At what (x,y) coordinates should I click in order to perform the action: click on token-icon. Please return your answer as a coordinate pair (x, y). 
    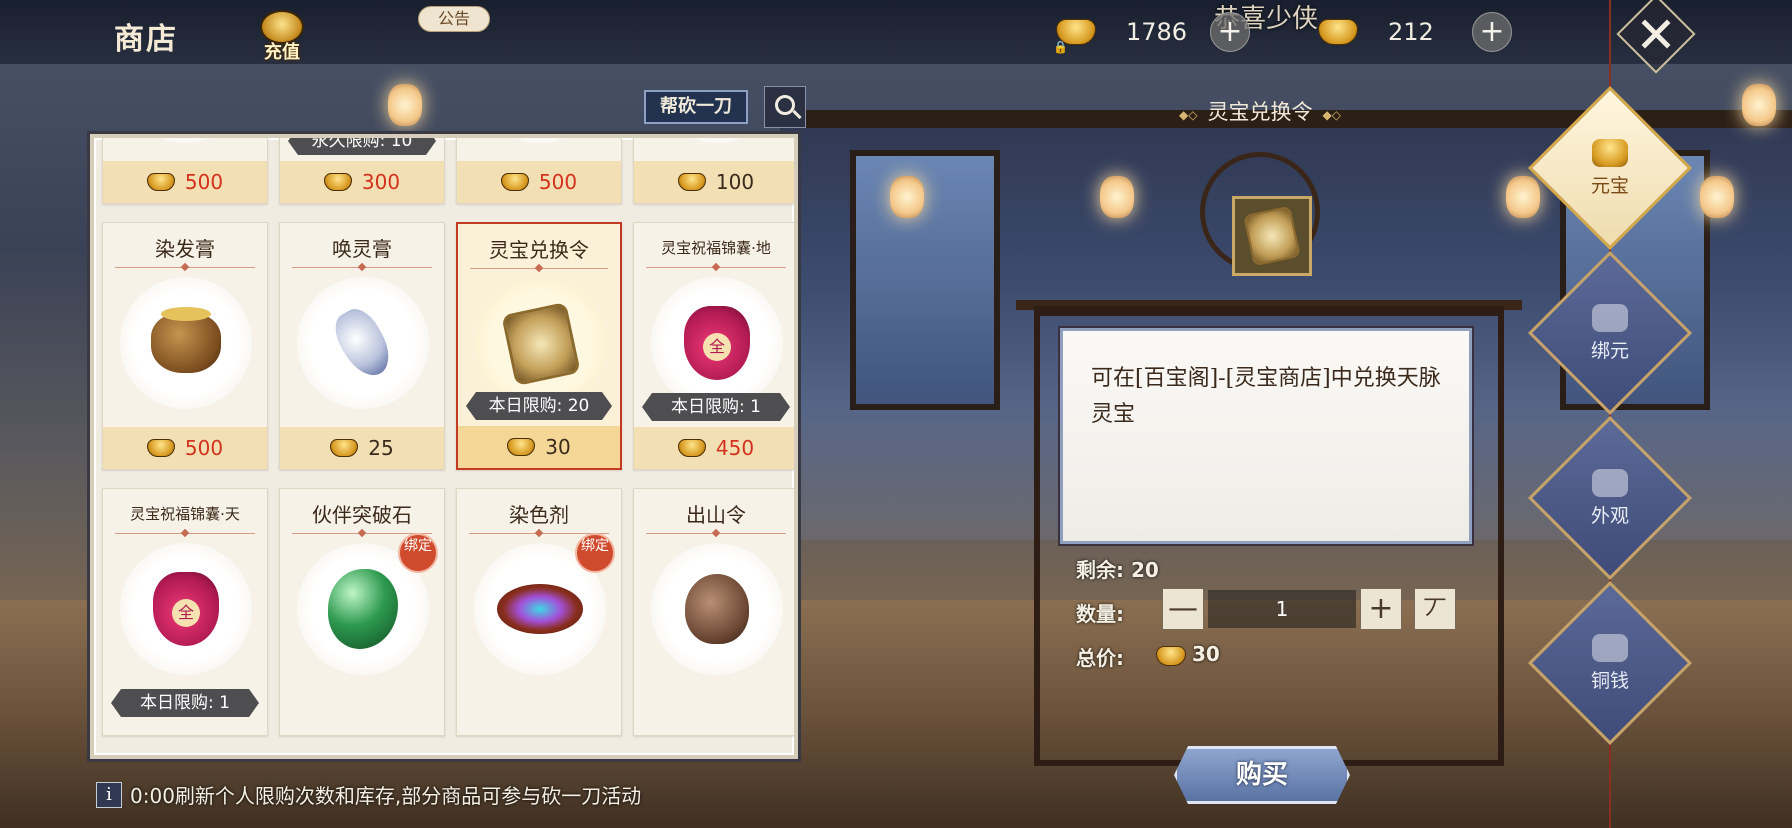
    Looking at the image, I should click on (1272, 236).